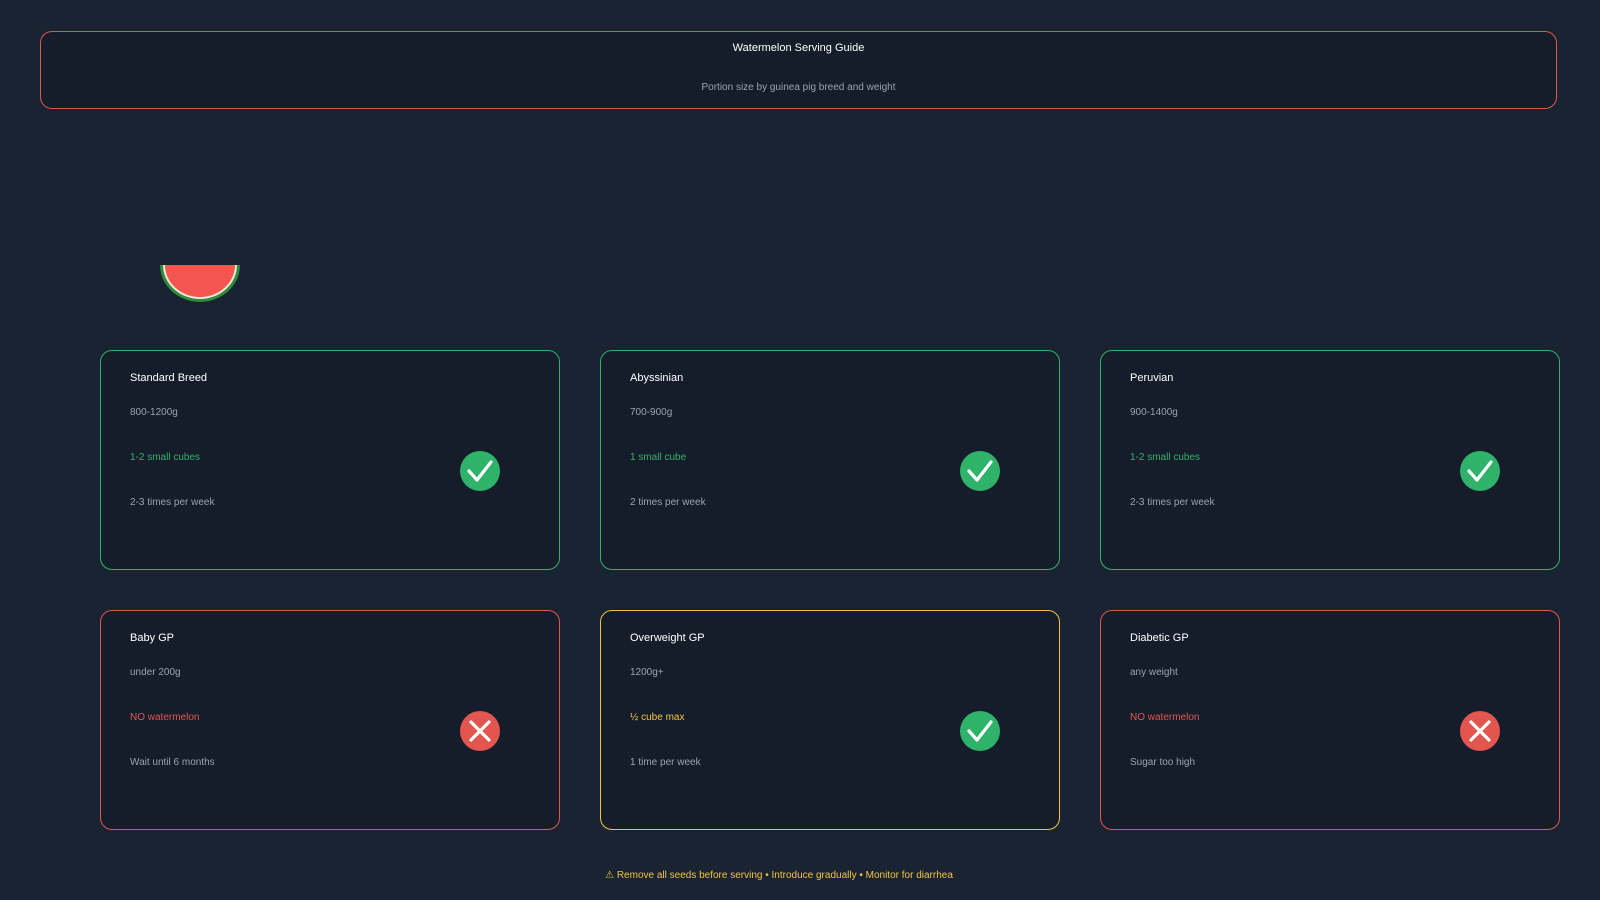  What do you see at coordinates (169, 378) in the screenshot?
I see `card-breed-name: Standard Breed` at bounding box center [169, 378].